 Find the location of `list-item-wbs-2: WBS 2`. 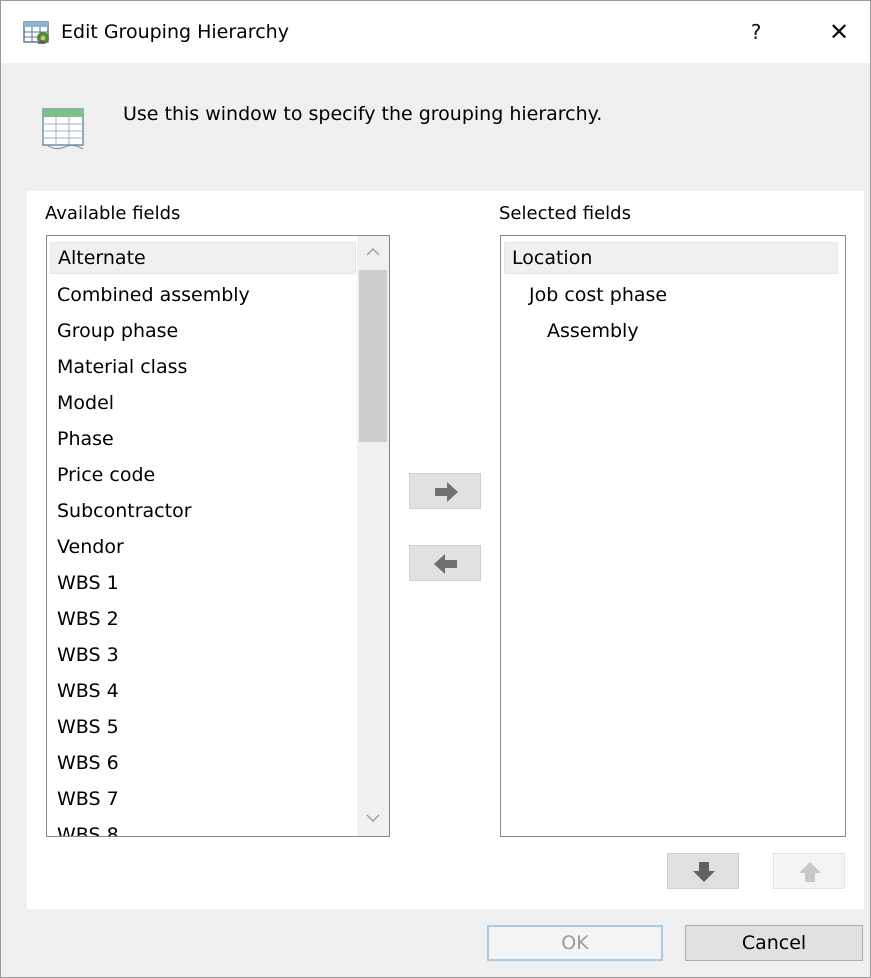

list-item-wbs-2: WBS 2 is located at coordinates (88, 619).